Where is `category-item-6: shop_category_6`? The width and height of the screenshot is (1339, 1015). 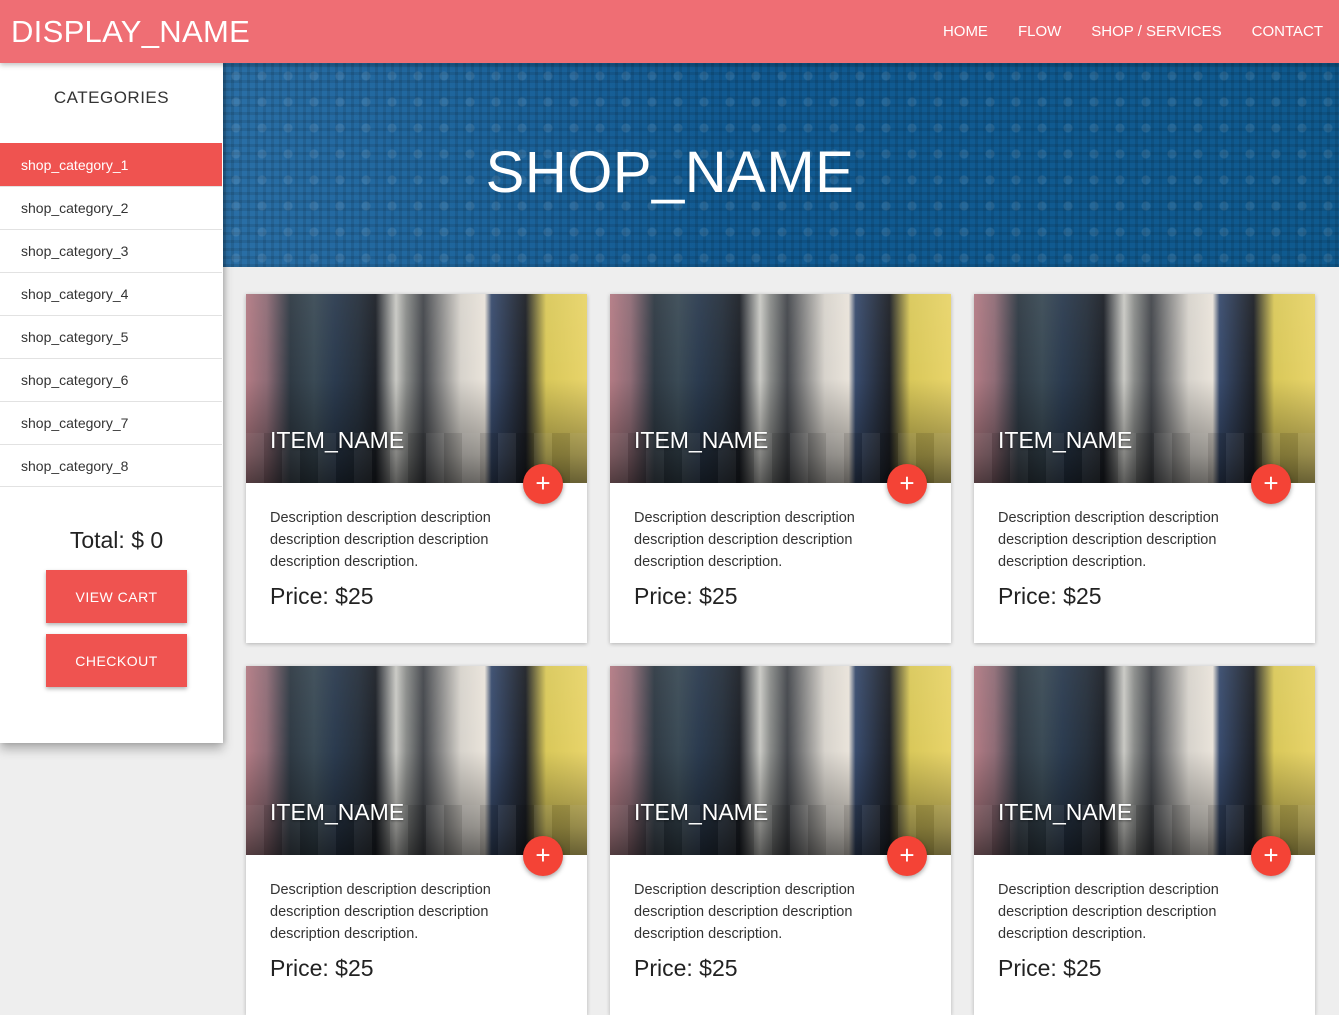
category-item-6: shop_category_6 is located at coordinates (111, 379).